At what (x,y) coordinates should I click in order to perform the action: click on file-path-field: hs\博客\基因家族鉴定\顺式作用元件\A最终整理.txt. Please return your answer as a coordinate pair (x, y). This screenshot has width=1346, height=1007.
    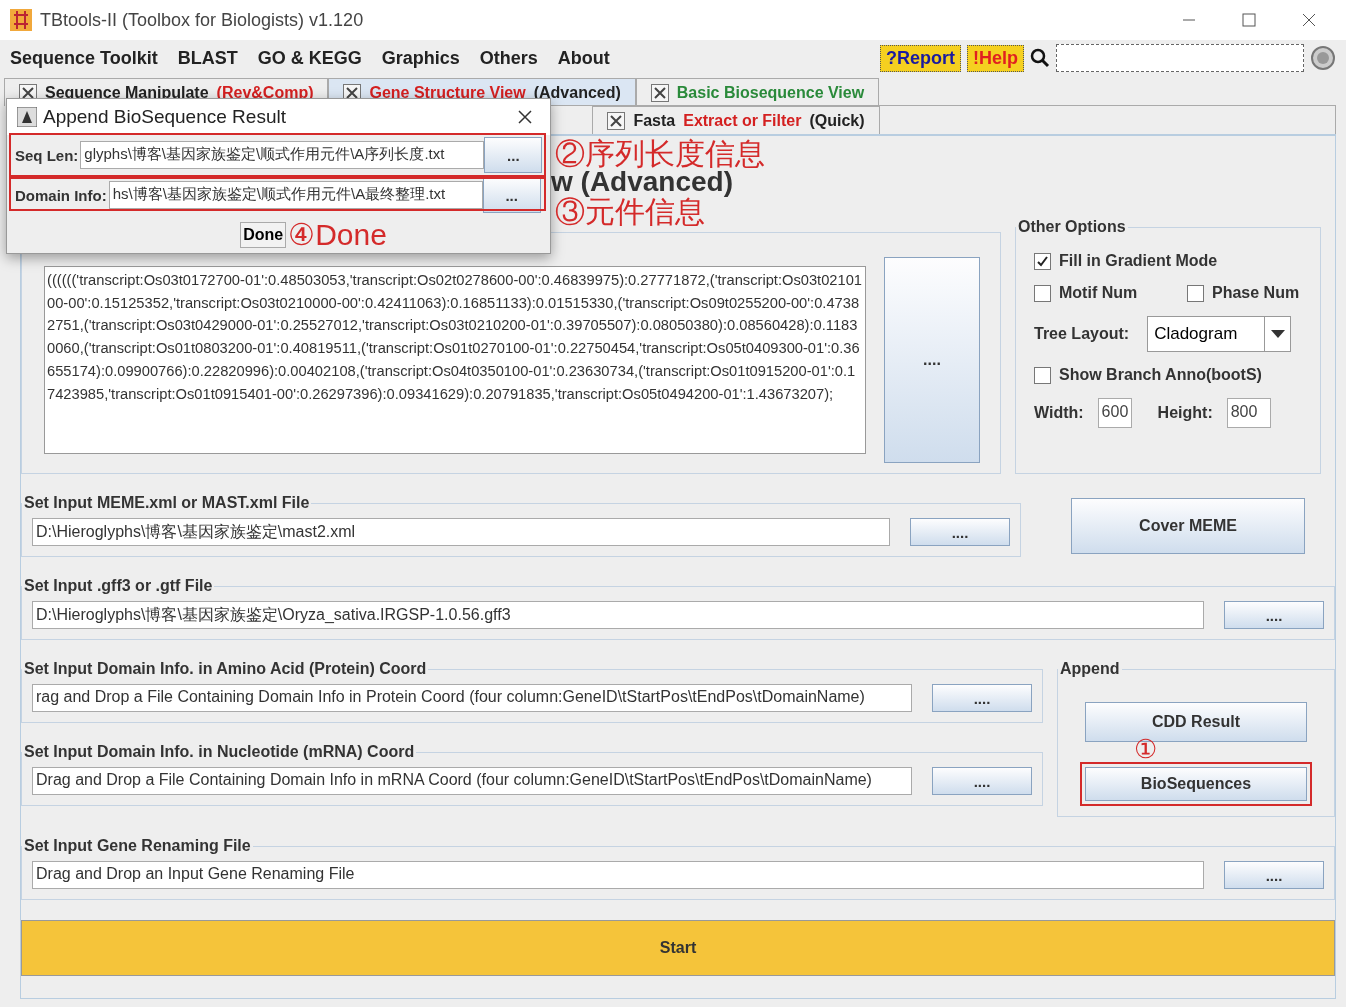
    Looking at the image, I should click on (295, 195).